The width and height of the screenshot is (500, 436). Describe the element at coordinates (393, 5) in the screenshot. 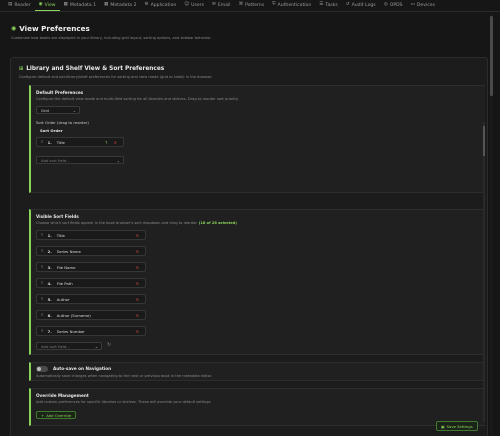

I see `tab-opds: ◎ OPDS` at that location.